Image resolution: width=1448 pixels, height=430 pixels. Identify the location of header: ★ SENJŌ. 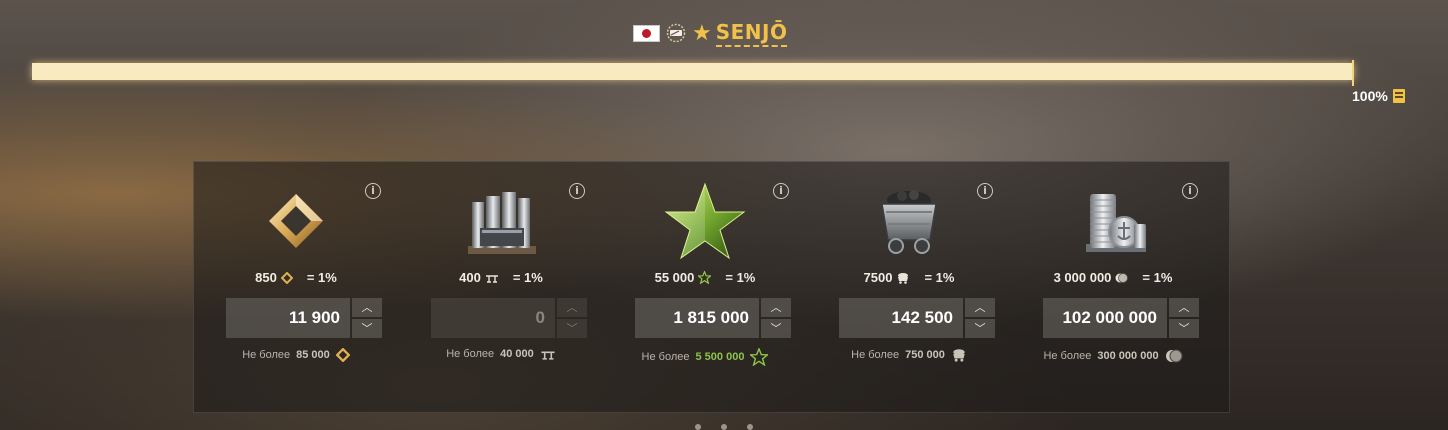
(724, 30).